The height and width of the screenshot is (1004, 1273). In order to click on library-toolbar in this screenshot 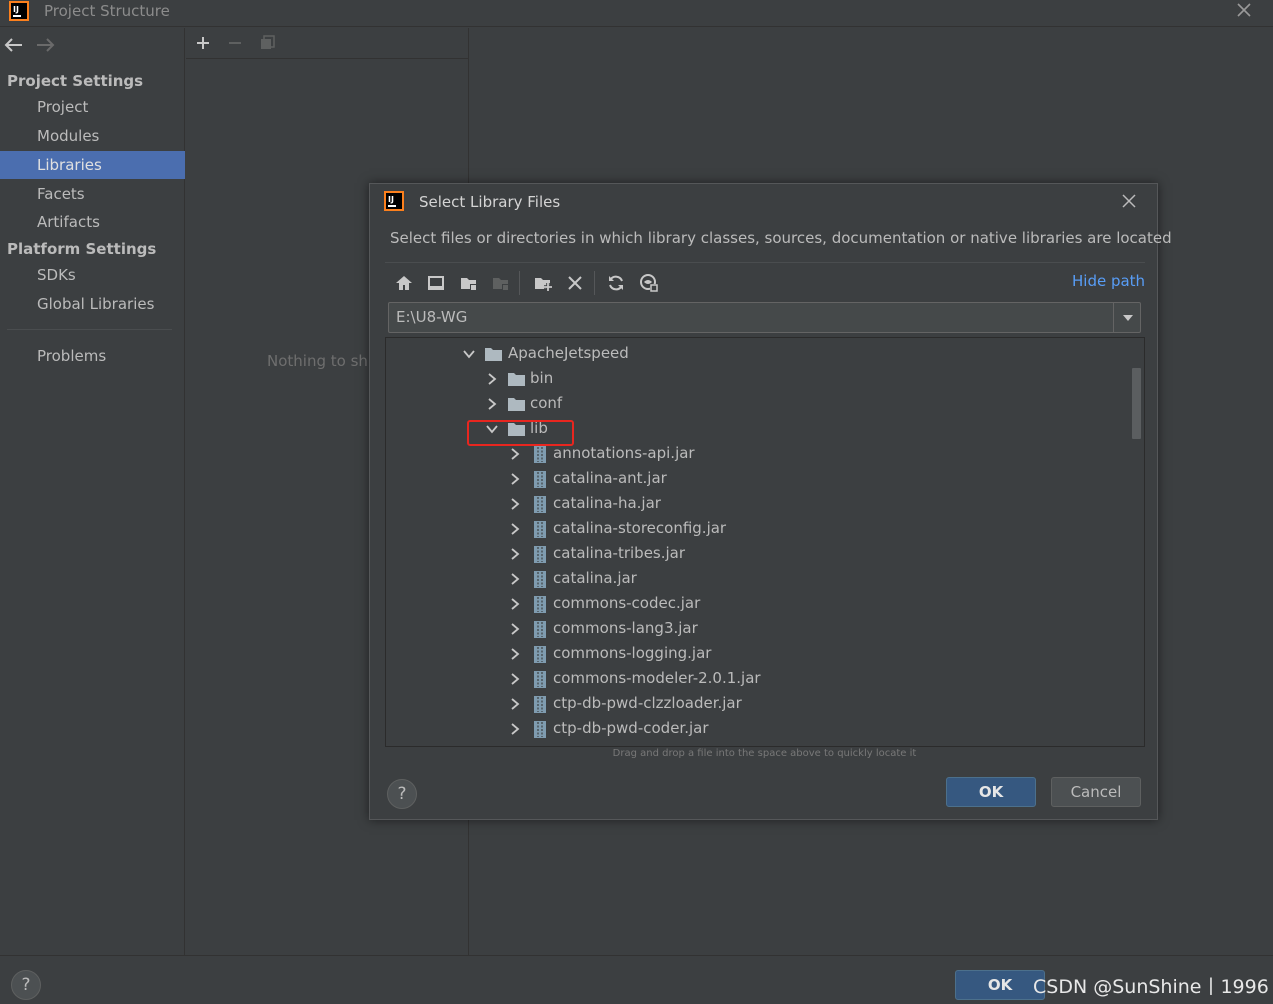, I will do `click(327, 43)`.